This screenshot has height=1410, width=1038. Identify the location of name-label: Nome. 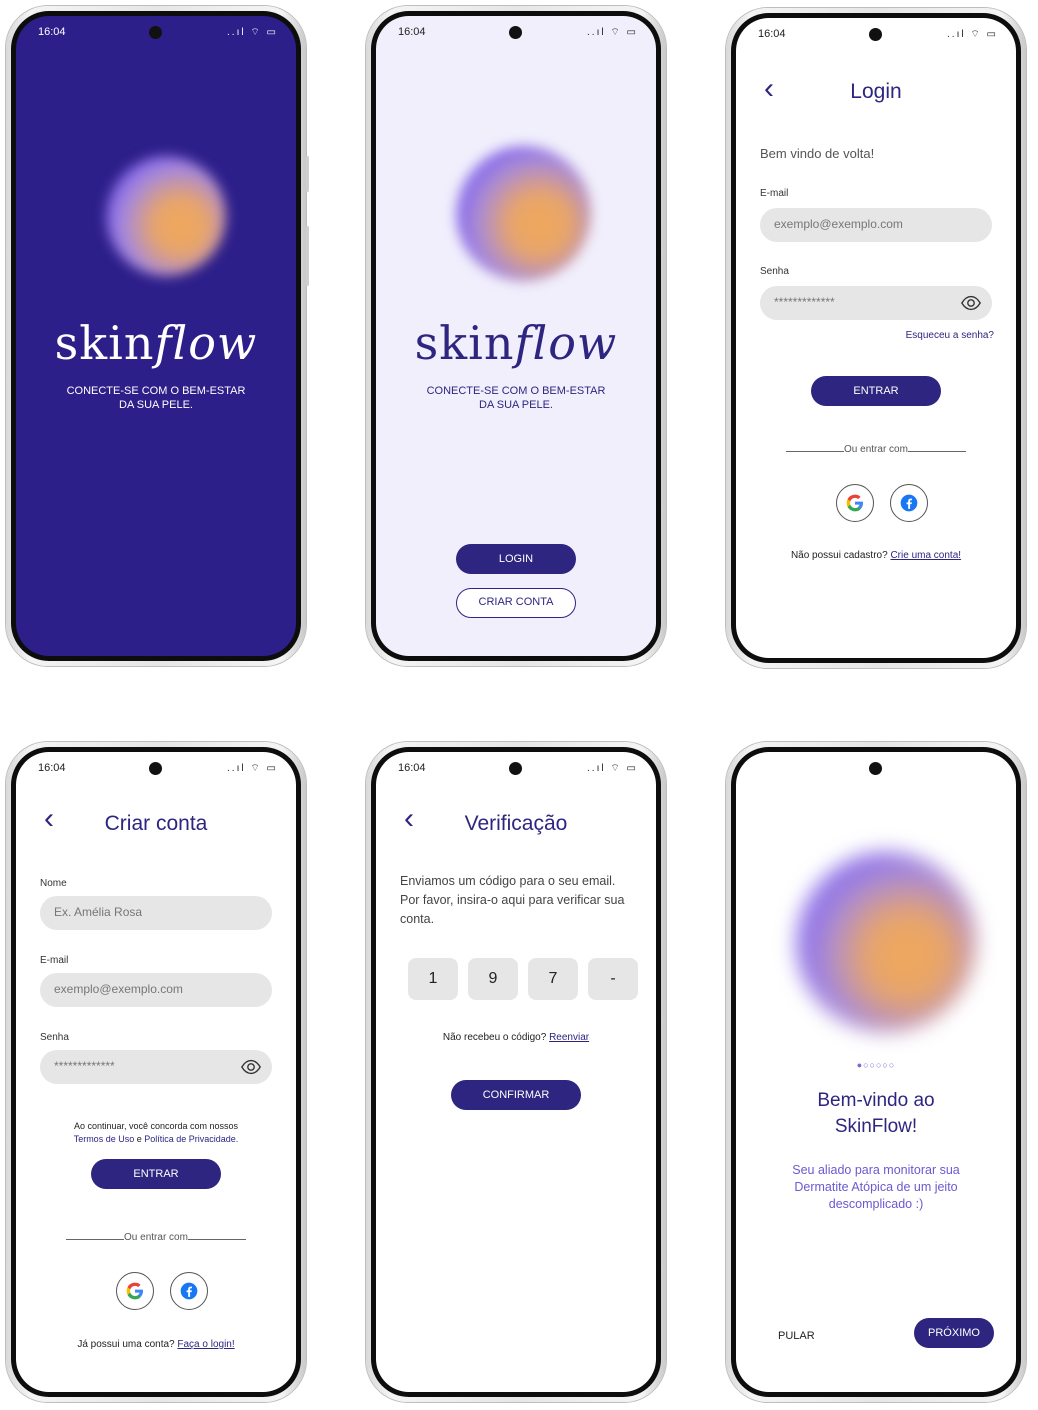
(53, 883).